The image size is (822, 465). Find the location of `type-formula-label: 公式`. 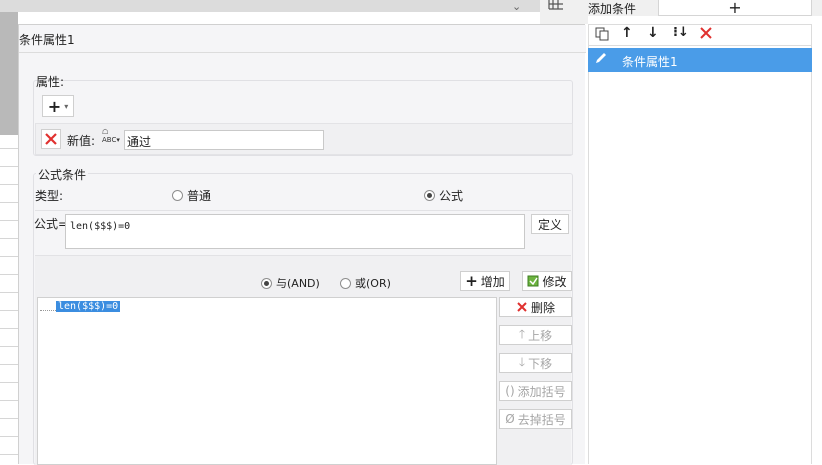

type-formula-label: 公式 is located at coordinates (451, 196).